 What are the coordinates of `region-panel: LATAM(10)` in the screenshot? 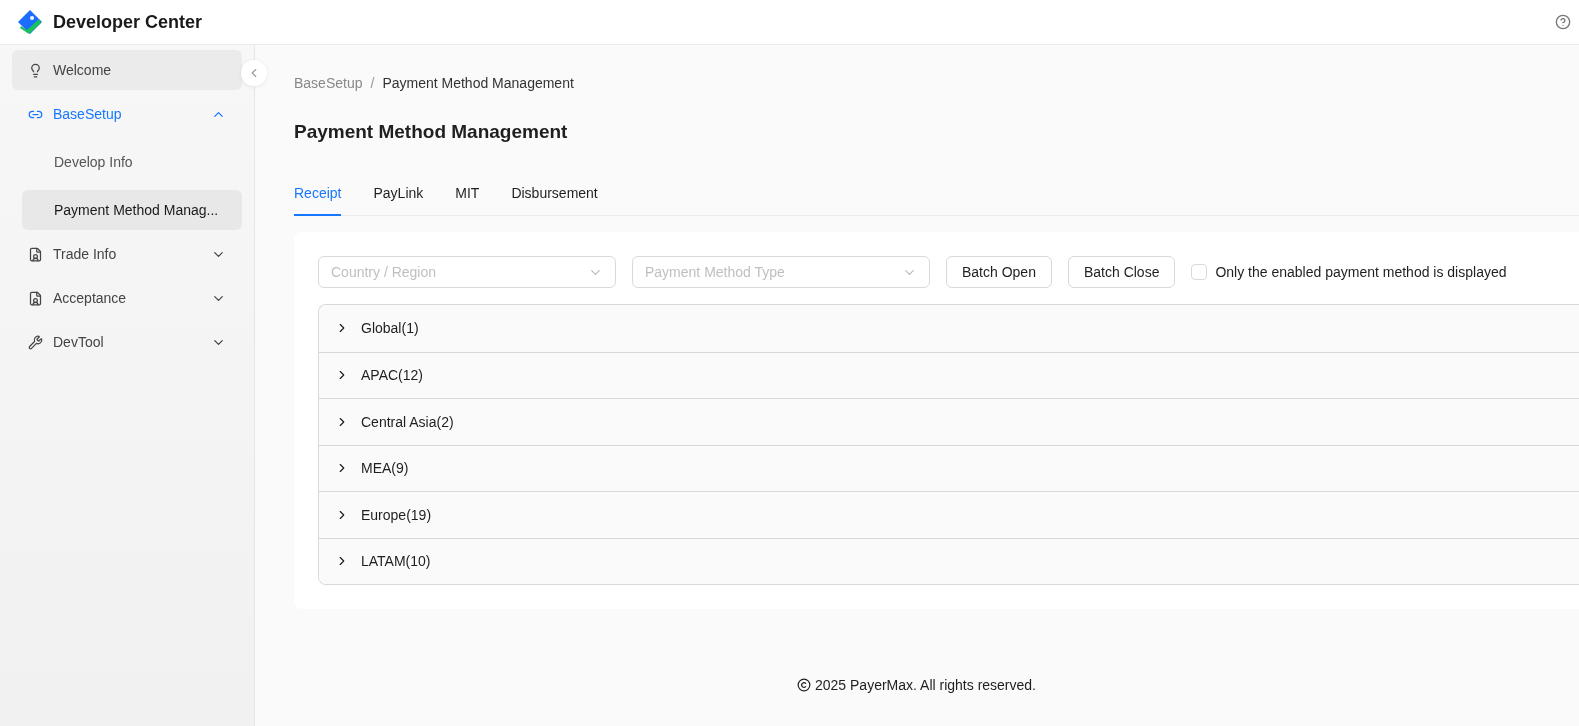 It's located at (949, 560).